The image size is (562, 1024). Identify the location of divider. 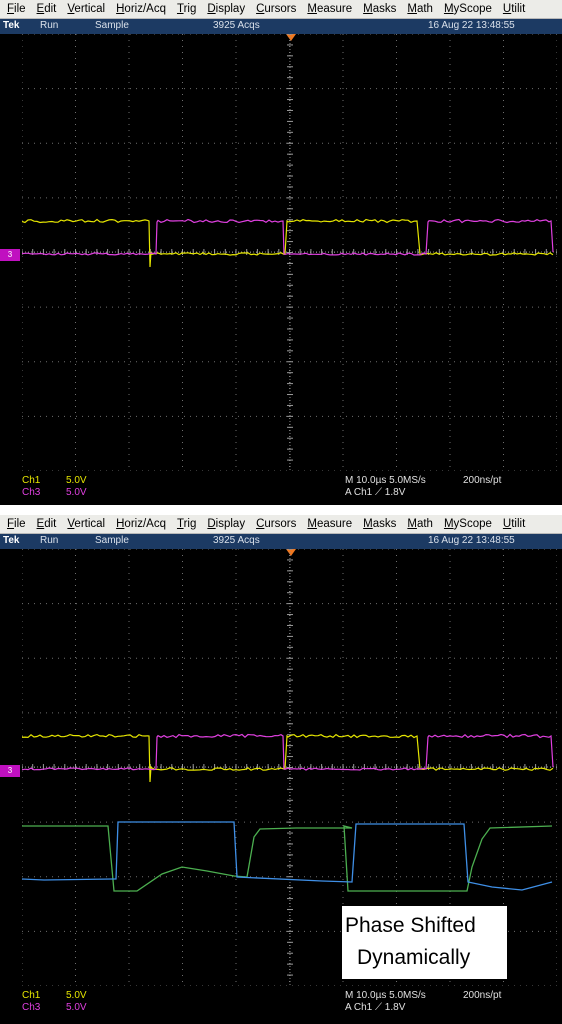
(281, 510).